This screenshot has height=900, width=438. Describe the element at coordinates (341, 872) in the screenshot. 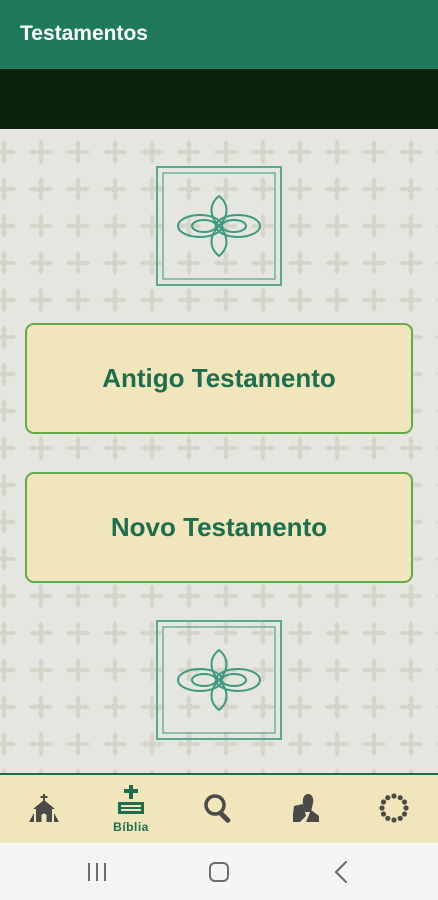

I see `back-icon` at that location.